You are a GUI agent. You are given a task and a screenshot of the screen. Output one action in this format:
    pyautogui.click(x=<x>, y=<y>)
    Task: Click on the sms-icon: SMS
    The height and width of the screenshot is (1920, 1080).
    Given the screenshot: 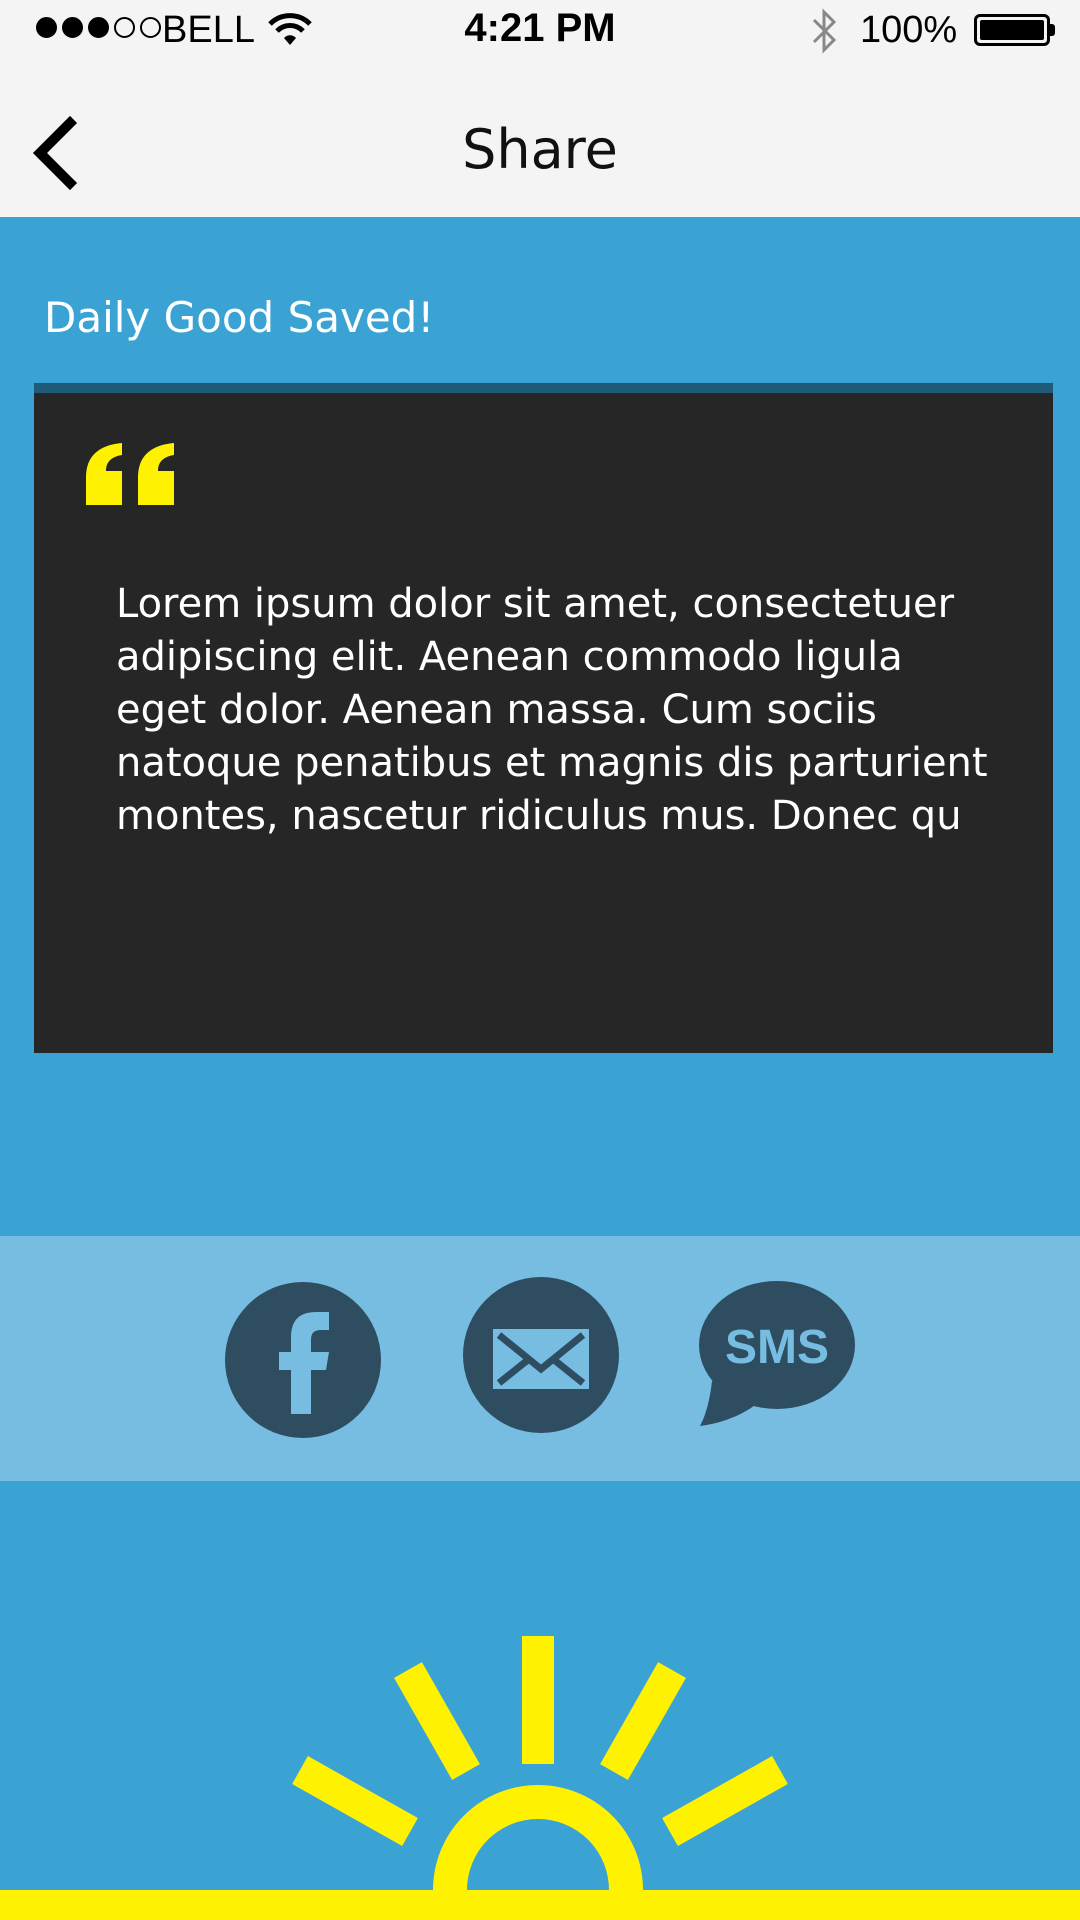 What is the action you would take?
    pyautogui.click(x=777, y=1353)
    